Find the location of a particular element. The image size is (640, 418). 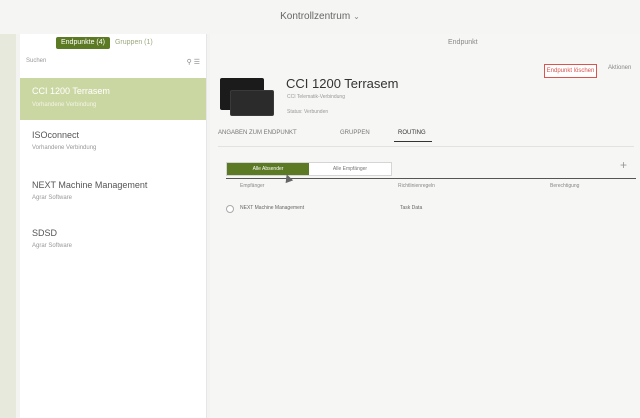

sidebar-item-isoconnect: ISOconnect Vorhandene Verbindung is located at coordinates (113, 141).